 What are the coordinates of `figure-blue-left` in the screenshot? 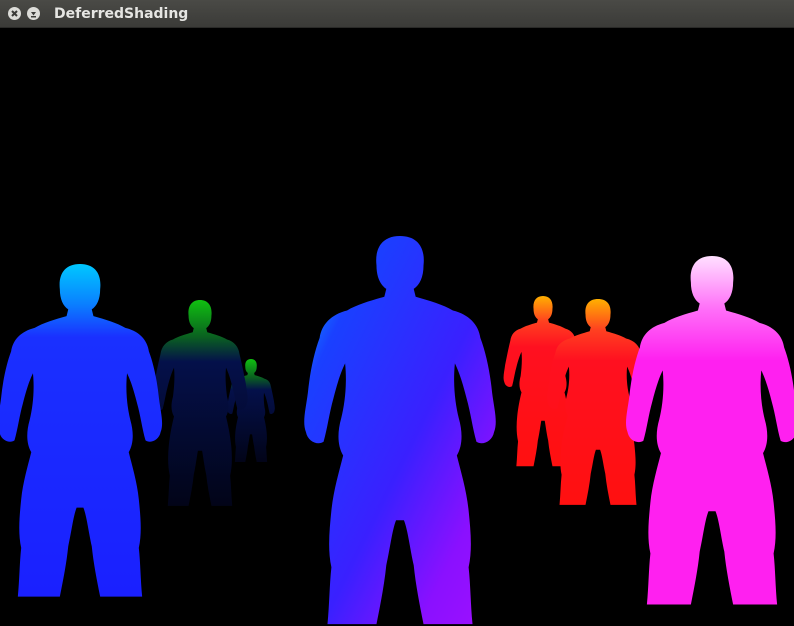 It's located at (81, 430).